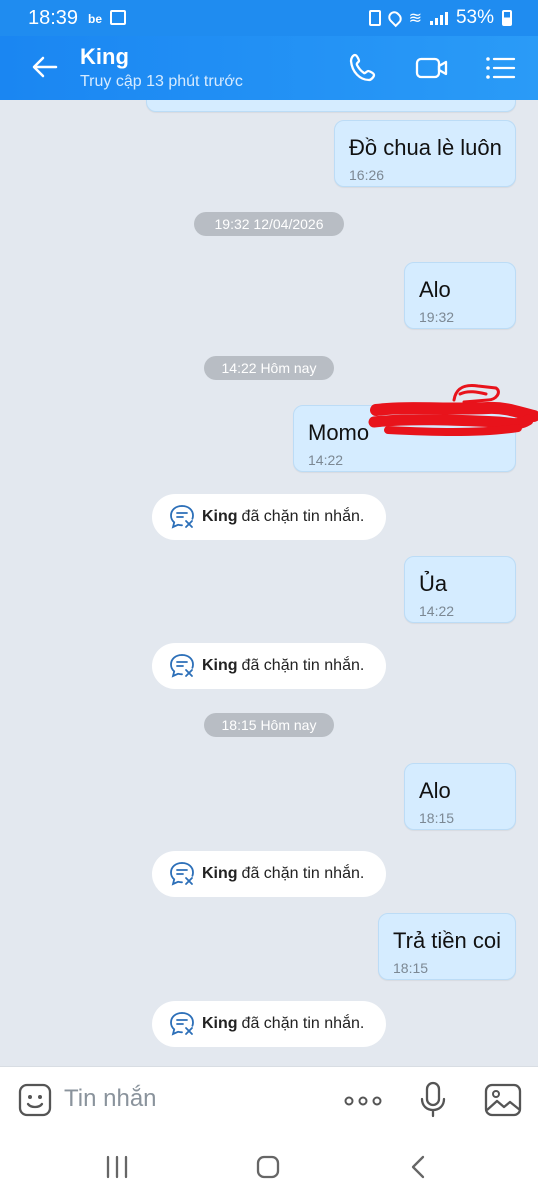 The image size is (538, 1200). What do you see at coordinates (419, 1167) in the screenshot?
I see `back-nav-icon` at bounding box center [419, 1167].